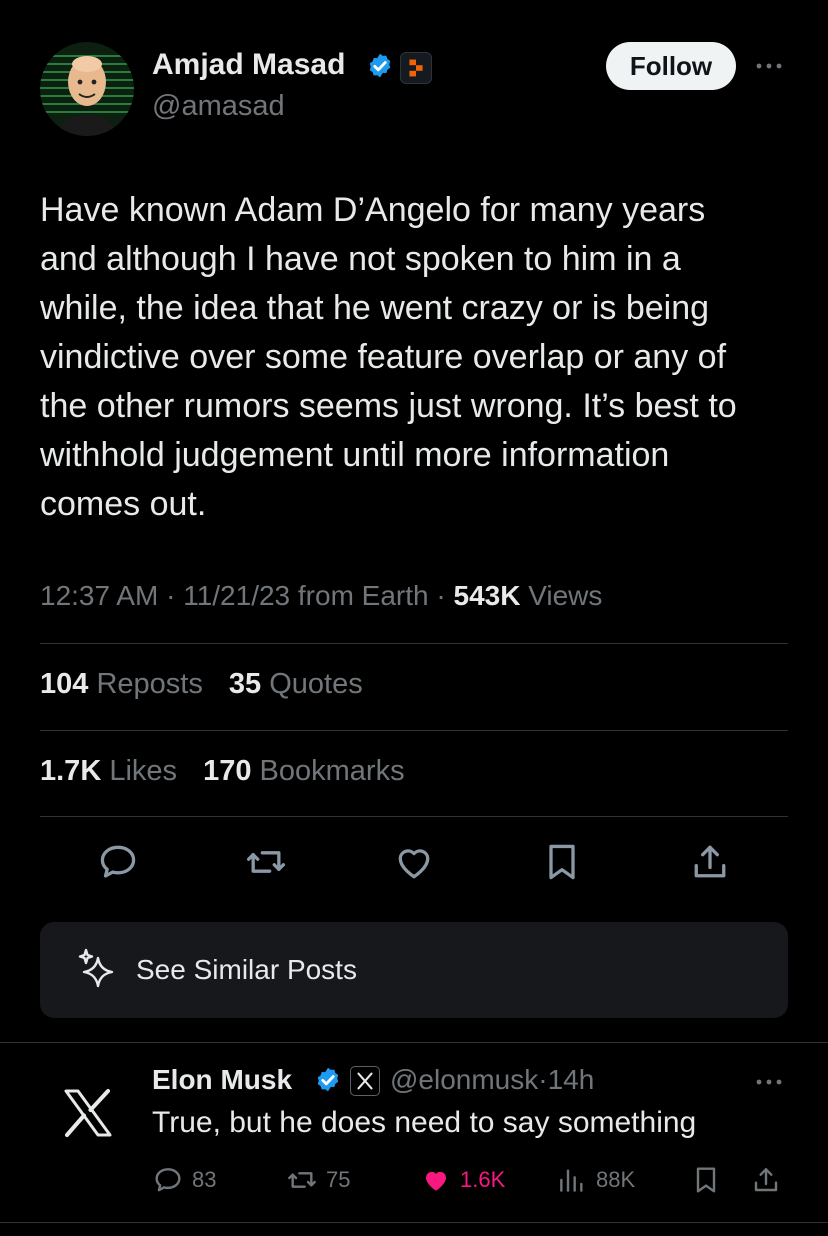 The height and width of the screenshot is (1236, 828). What do you see at coordinates (88, 1113) in the screenshot?
I see `x-logo-icon` at bounding box center [88, 1113].